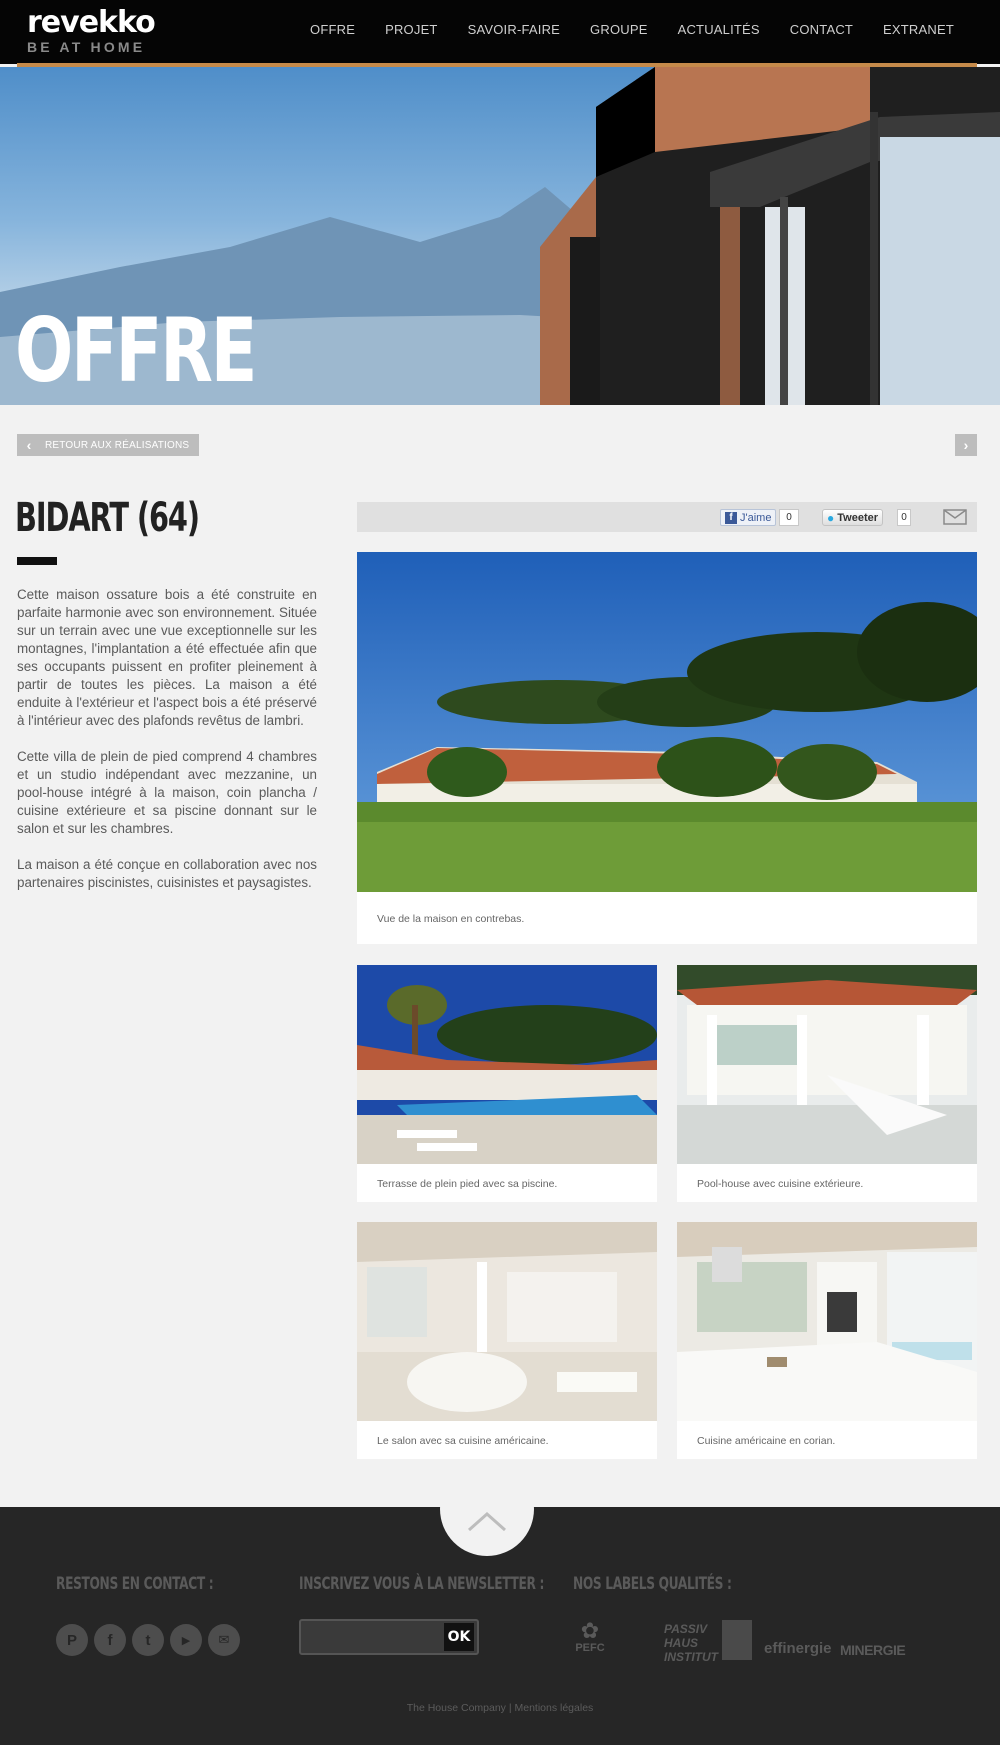 The height and width of the screenshot is (1745, 1000). I want to click on effinergie-logo: effinergie, so click(798, 1648).